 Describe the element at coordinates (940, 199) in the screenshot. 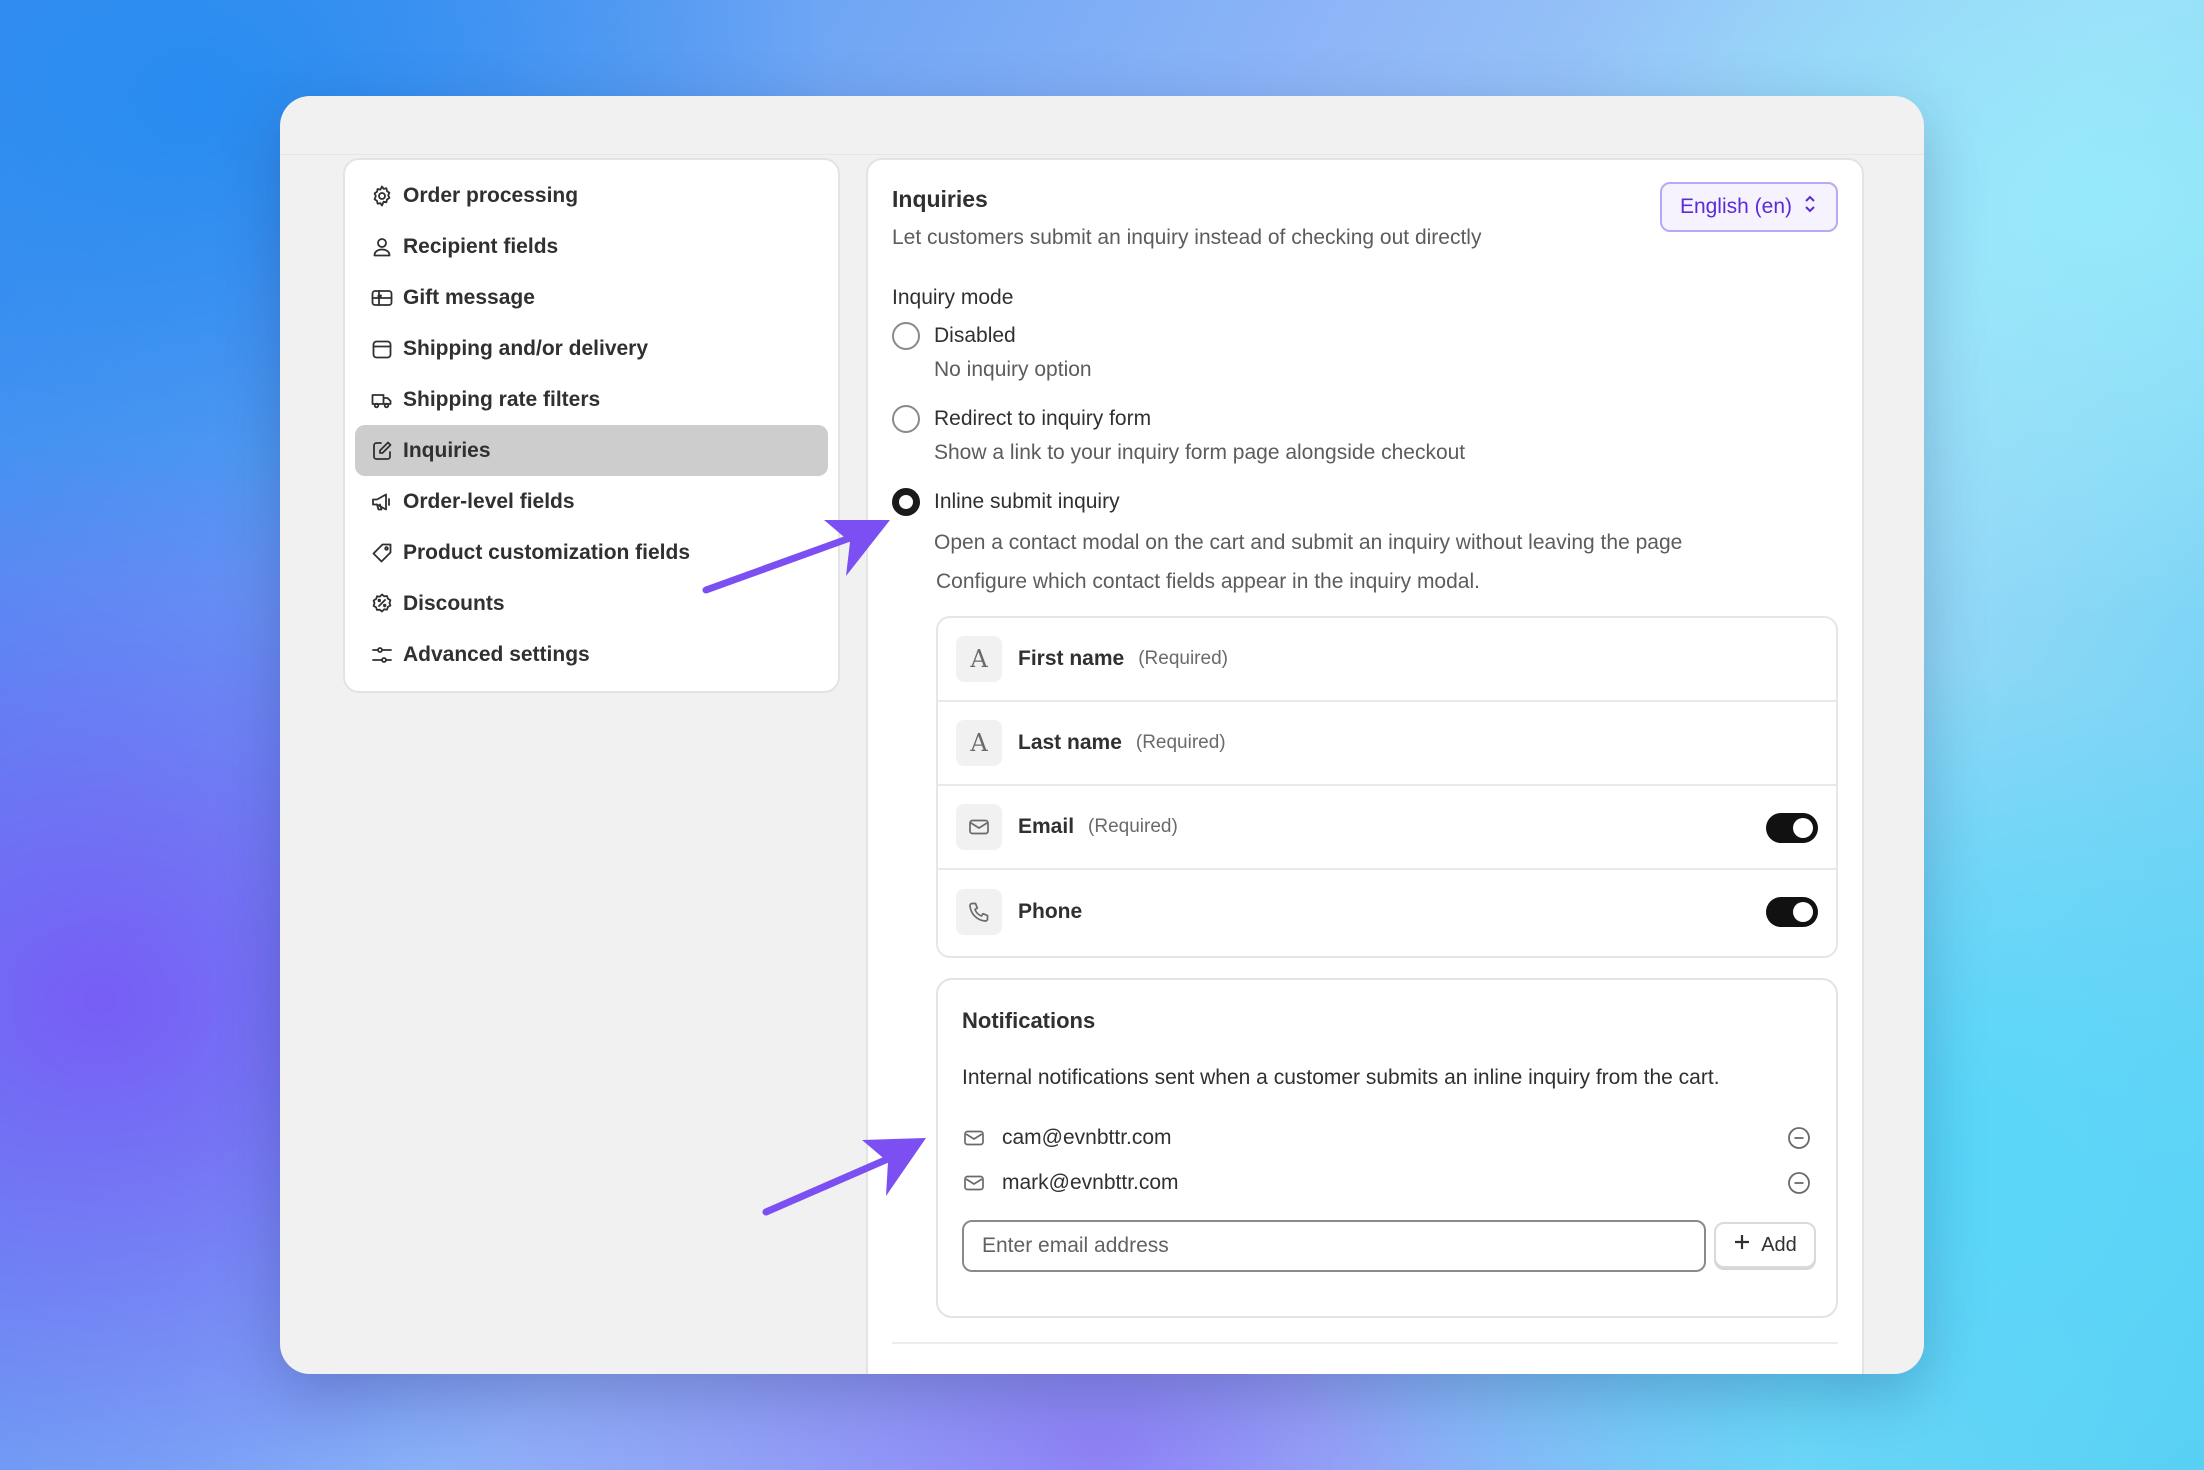

I see `page-title: Inquiries` at that location.